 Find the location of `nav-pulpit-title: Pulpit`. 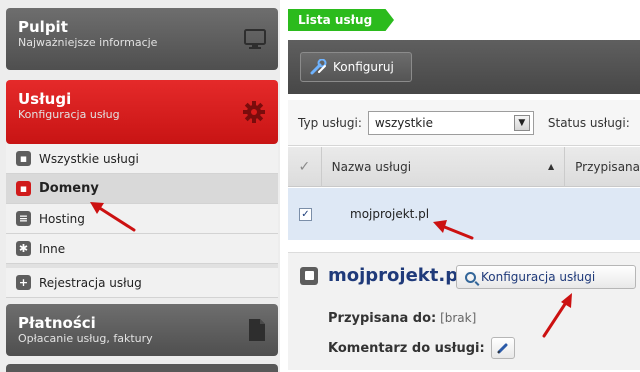

nav-pulpit-title: Pulpit is located at coordinates (43, 27).